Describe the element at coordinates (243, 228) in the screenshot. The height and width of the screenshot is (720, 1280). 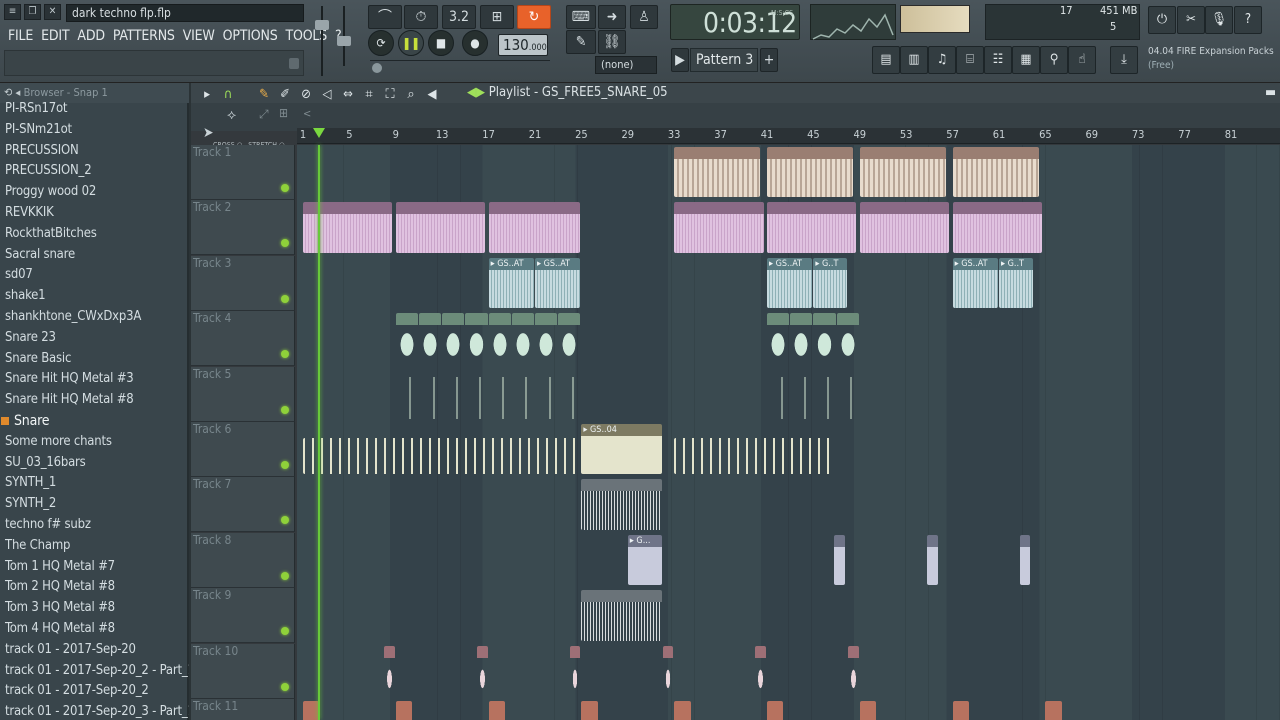
I see `track-header: Track 2` at that location.